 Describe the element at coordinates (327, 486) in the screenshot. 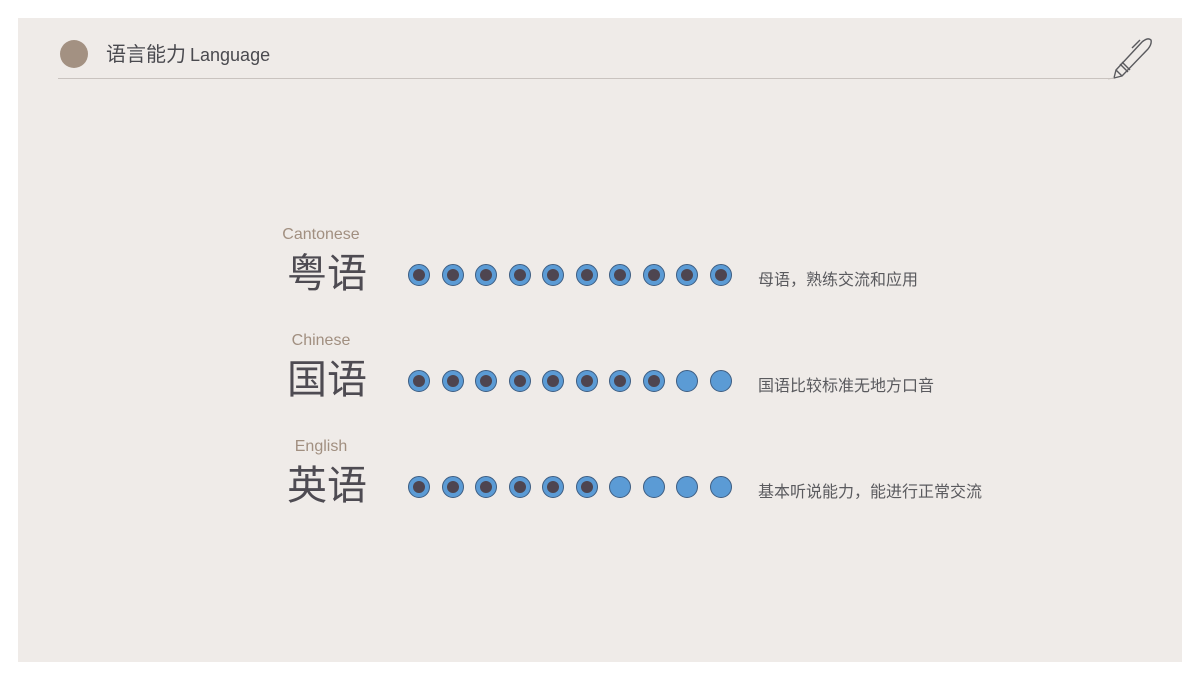

I see `language-name-zh: 英语` at that location.